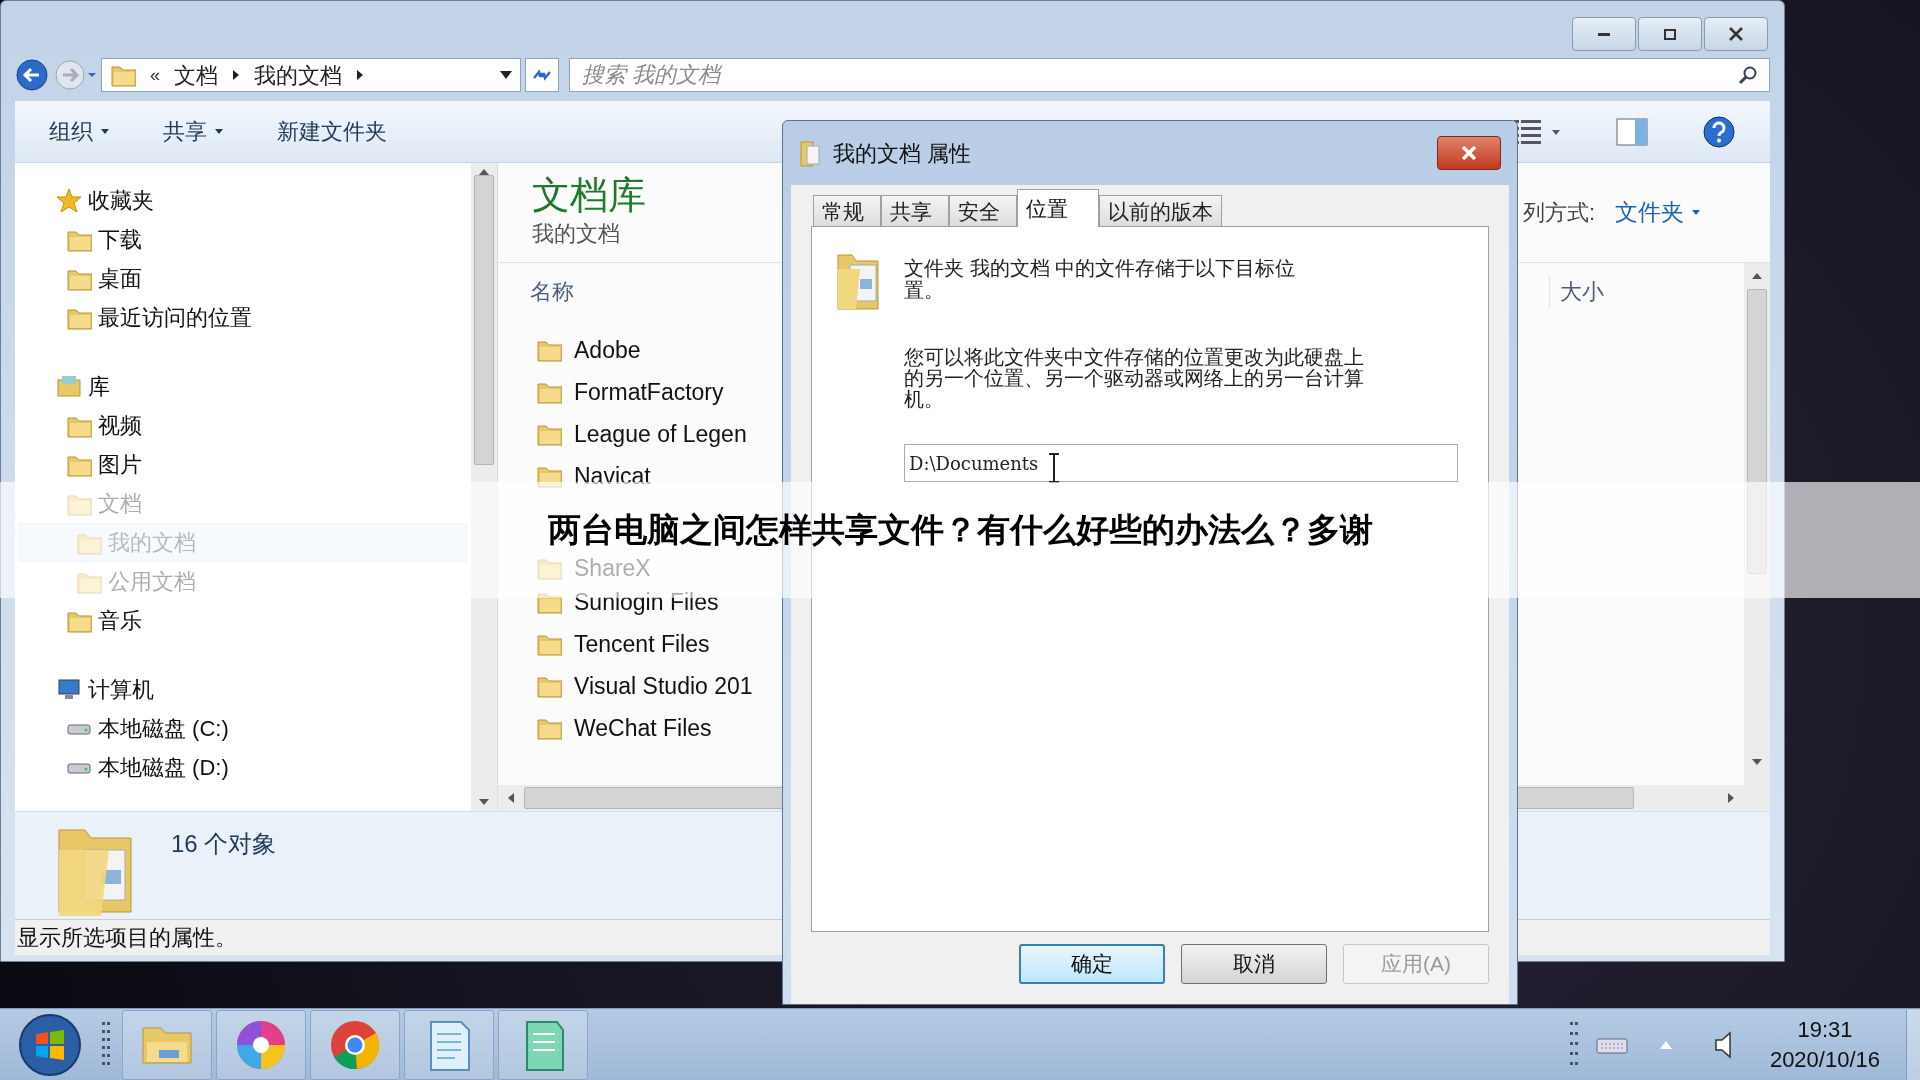 The width and height of the screenshot is (1920, 1080). I want to click on nav-item: 最近访问的位置, so click(243, 317).